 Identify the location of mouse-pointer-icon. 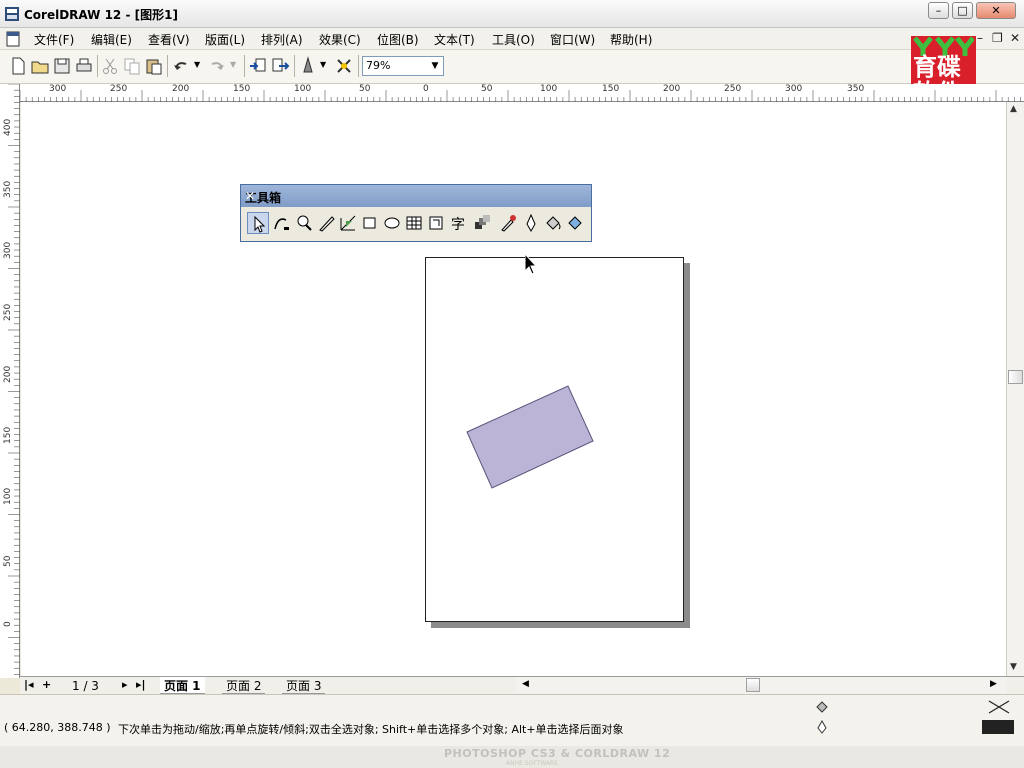
(531, 264).